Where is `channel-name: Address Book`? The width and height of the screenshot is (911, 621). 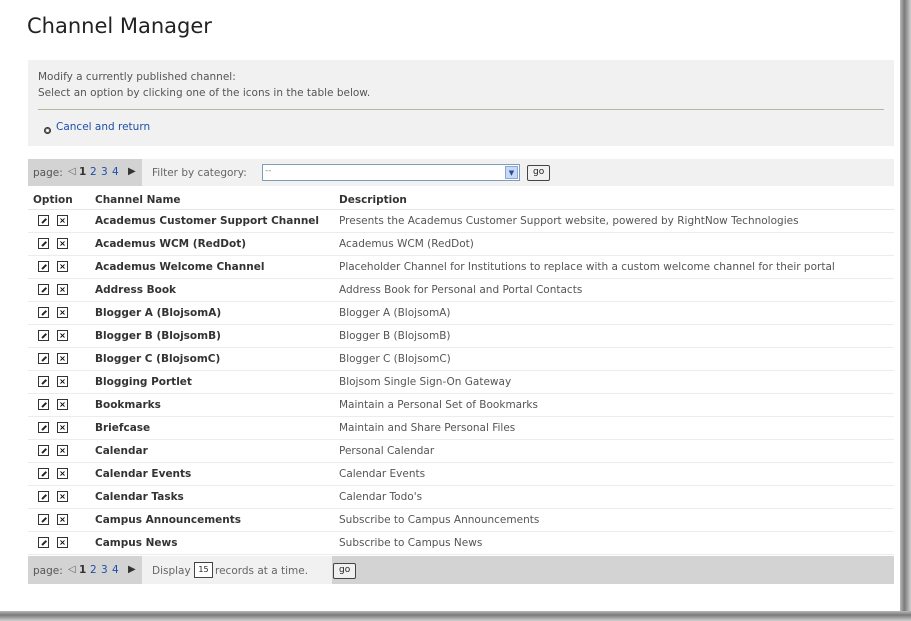
channel-name: Address Book is located at coordinates (136, 290).